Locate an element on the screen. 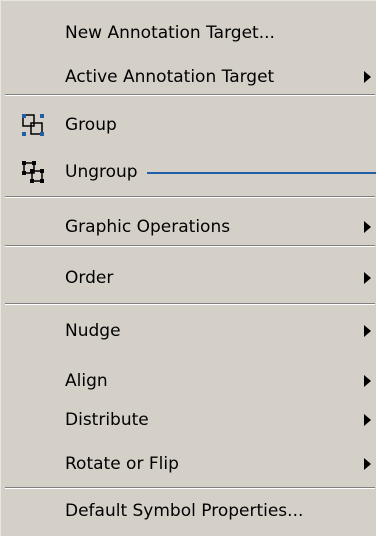 The height and width of the screenshot is (536, 376). menu-item-order: Order is located at coordinates (188, 278).